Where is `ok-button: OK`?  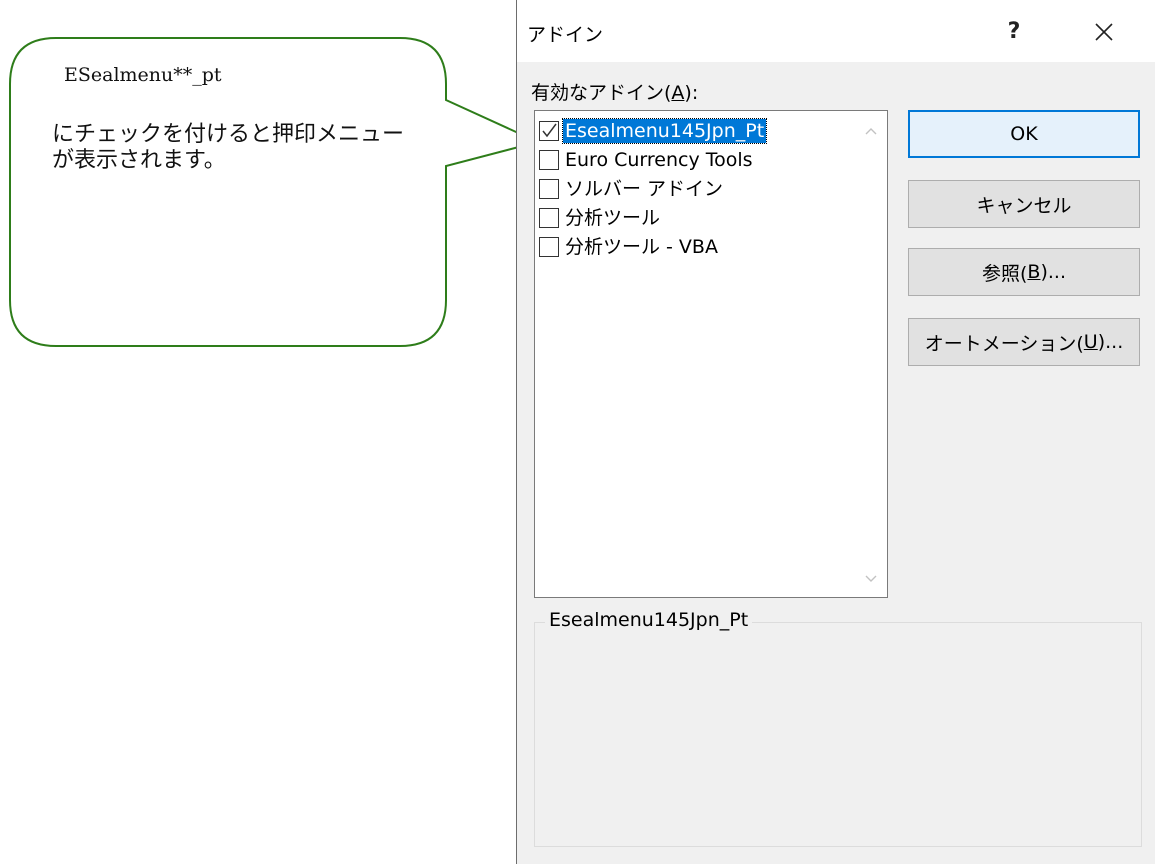 ok-button: OK is located at coordinates (1024, 134).